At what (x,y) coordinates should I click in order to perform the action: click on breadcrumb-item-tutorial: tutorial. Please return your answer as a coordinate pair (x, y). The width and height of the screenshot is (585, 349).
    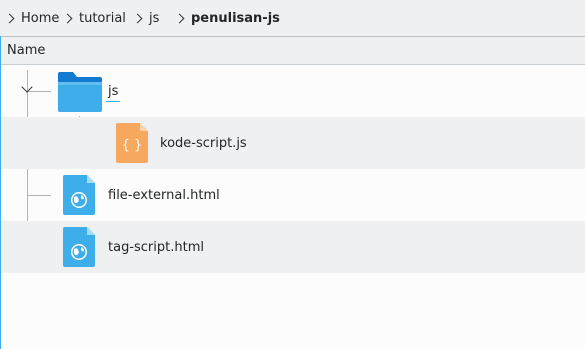
    Looking at the image, I should click on (94, 18).